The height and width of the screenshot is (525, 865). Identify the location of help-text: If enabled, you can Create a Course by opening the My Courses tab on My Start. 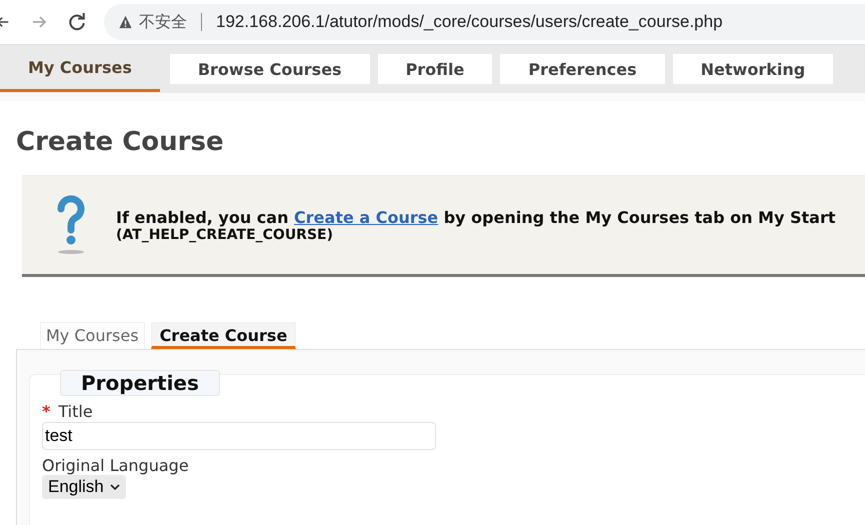
(476, 217).